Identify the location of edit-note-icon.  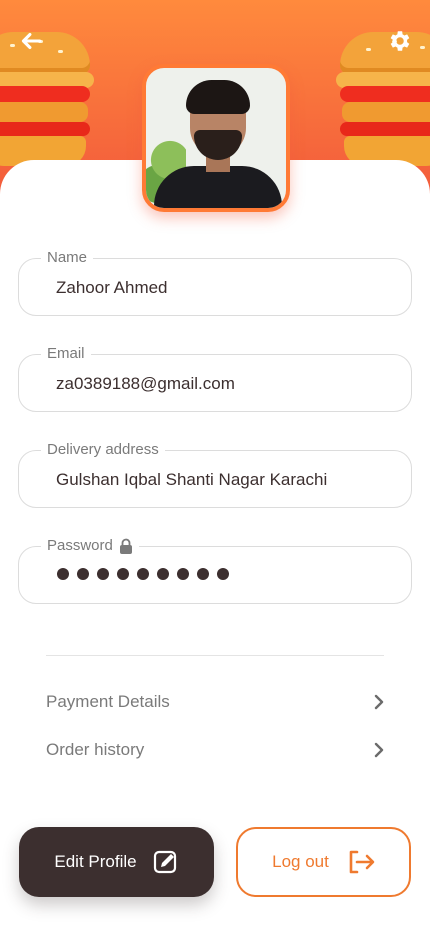
(164, 862).